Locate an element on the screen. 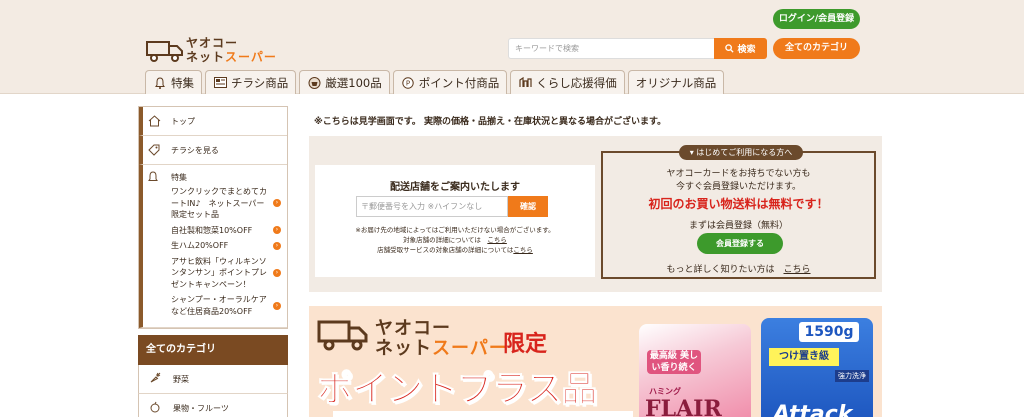 Image resolution: width=1024 pixels, height=417 pixels. member-text: ヤオコーカードをお持ちでない方も is located at coordinates (738, 174).